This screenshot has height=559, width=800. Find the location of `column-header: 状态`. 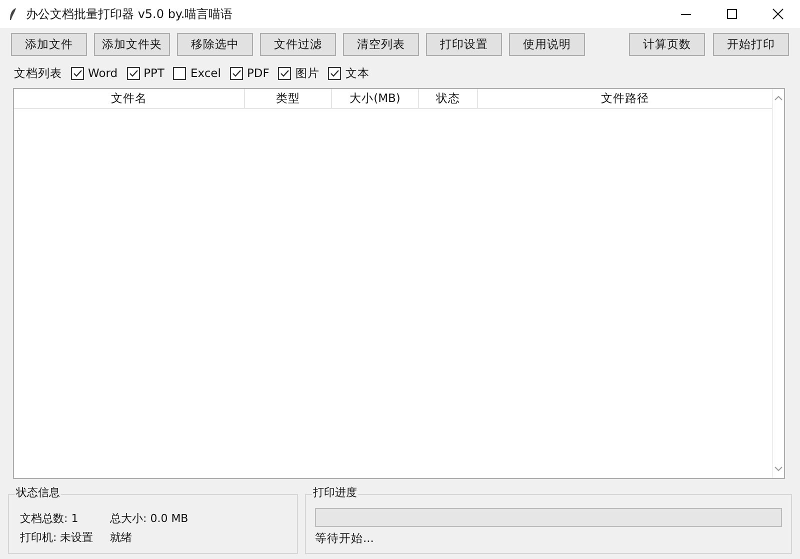

column-header: 状态 is located at coordinates (448, 99).